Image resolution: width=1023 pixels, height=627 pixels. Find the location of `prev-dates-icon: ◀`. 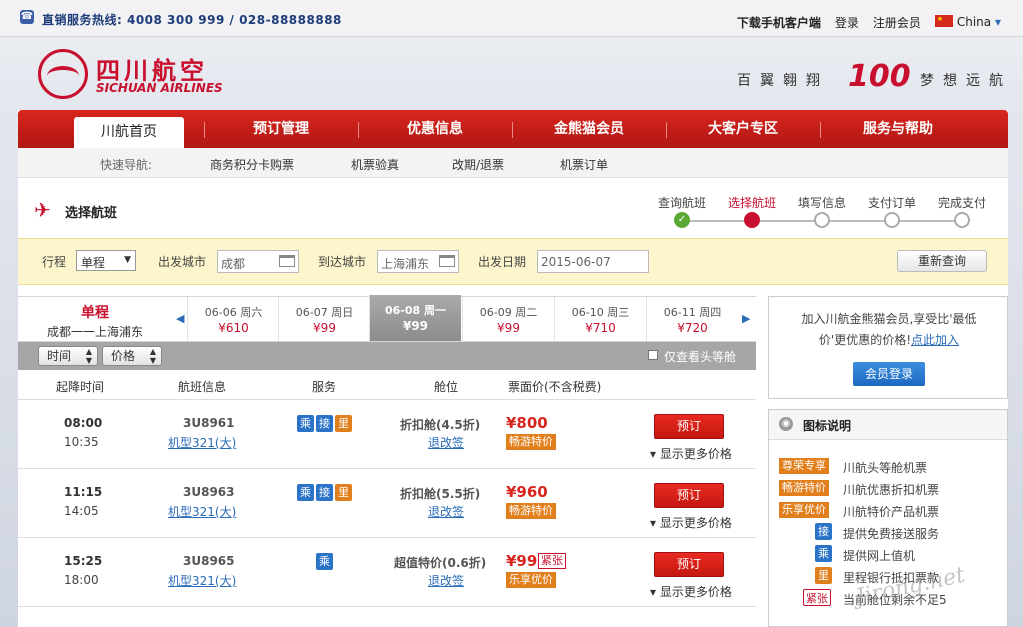

prev-dates-icon: ◀ is located at coordinates (181, 318).